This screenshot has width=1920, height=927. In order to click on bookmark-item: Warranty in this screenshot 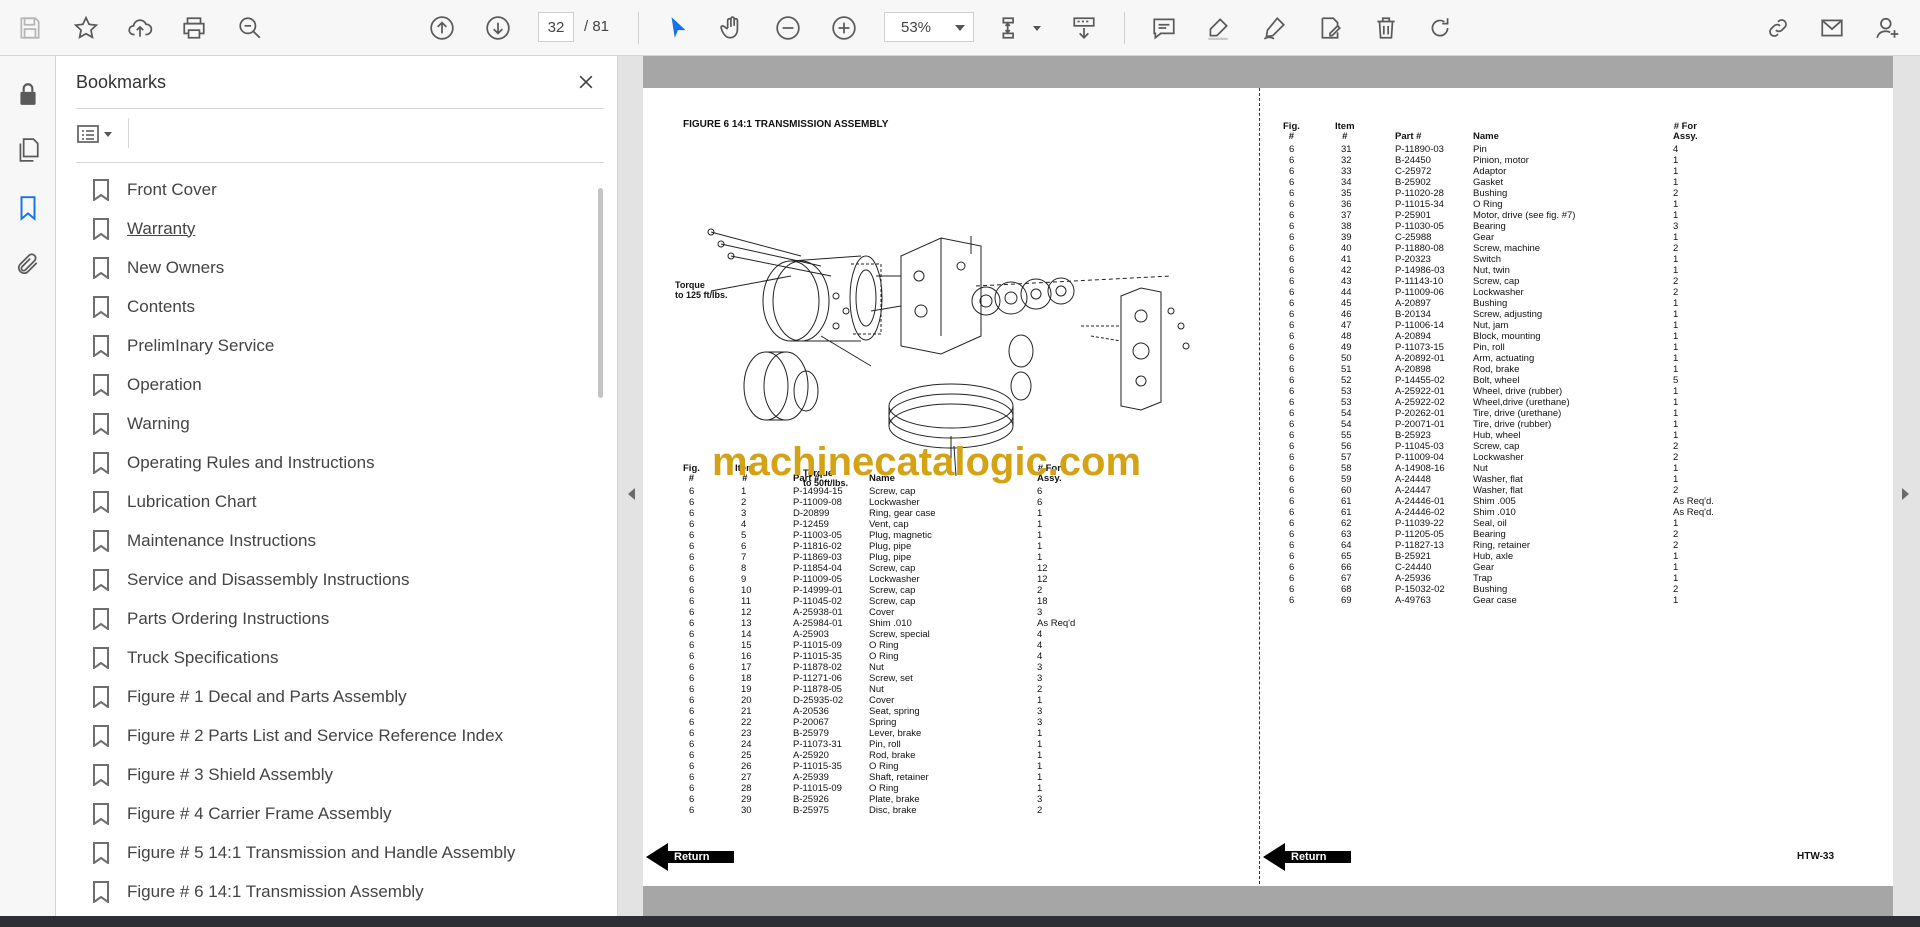, I will do `click(331, 228)`.